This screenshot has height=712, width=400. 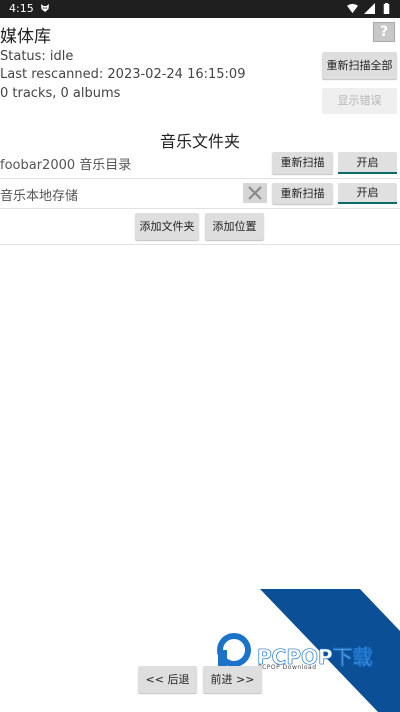 I want to click on remove-folder-button, so click(x=255, y=193).